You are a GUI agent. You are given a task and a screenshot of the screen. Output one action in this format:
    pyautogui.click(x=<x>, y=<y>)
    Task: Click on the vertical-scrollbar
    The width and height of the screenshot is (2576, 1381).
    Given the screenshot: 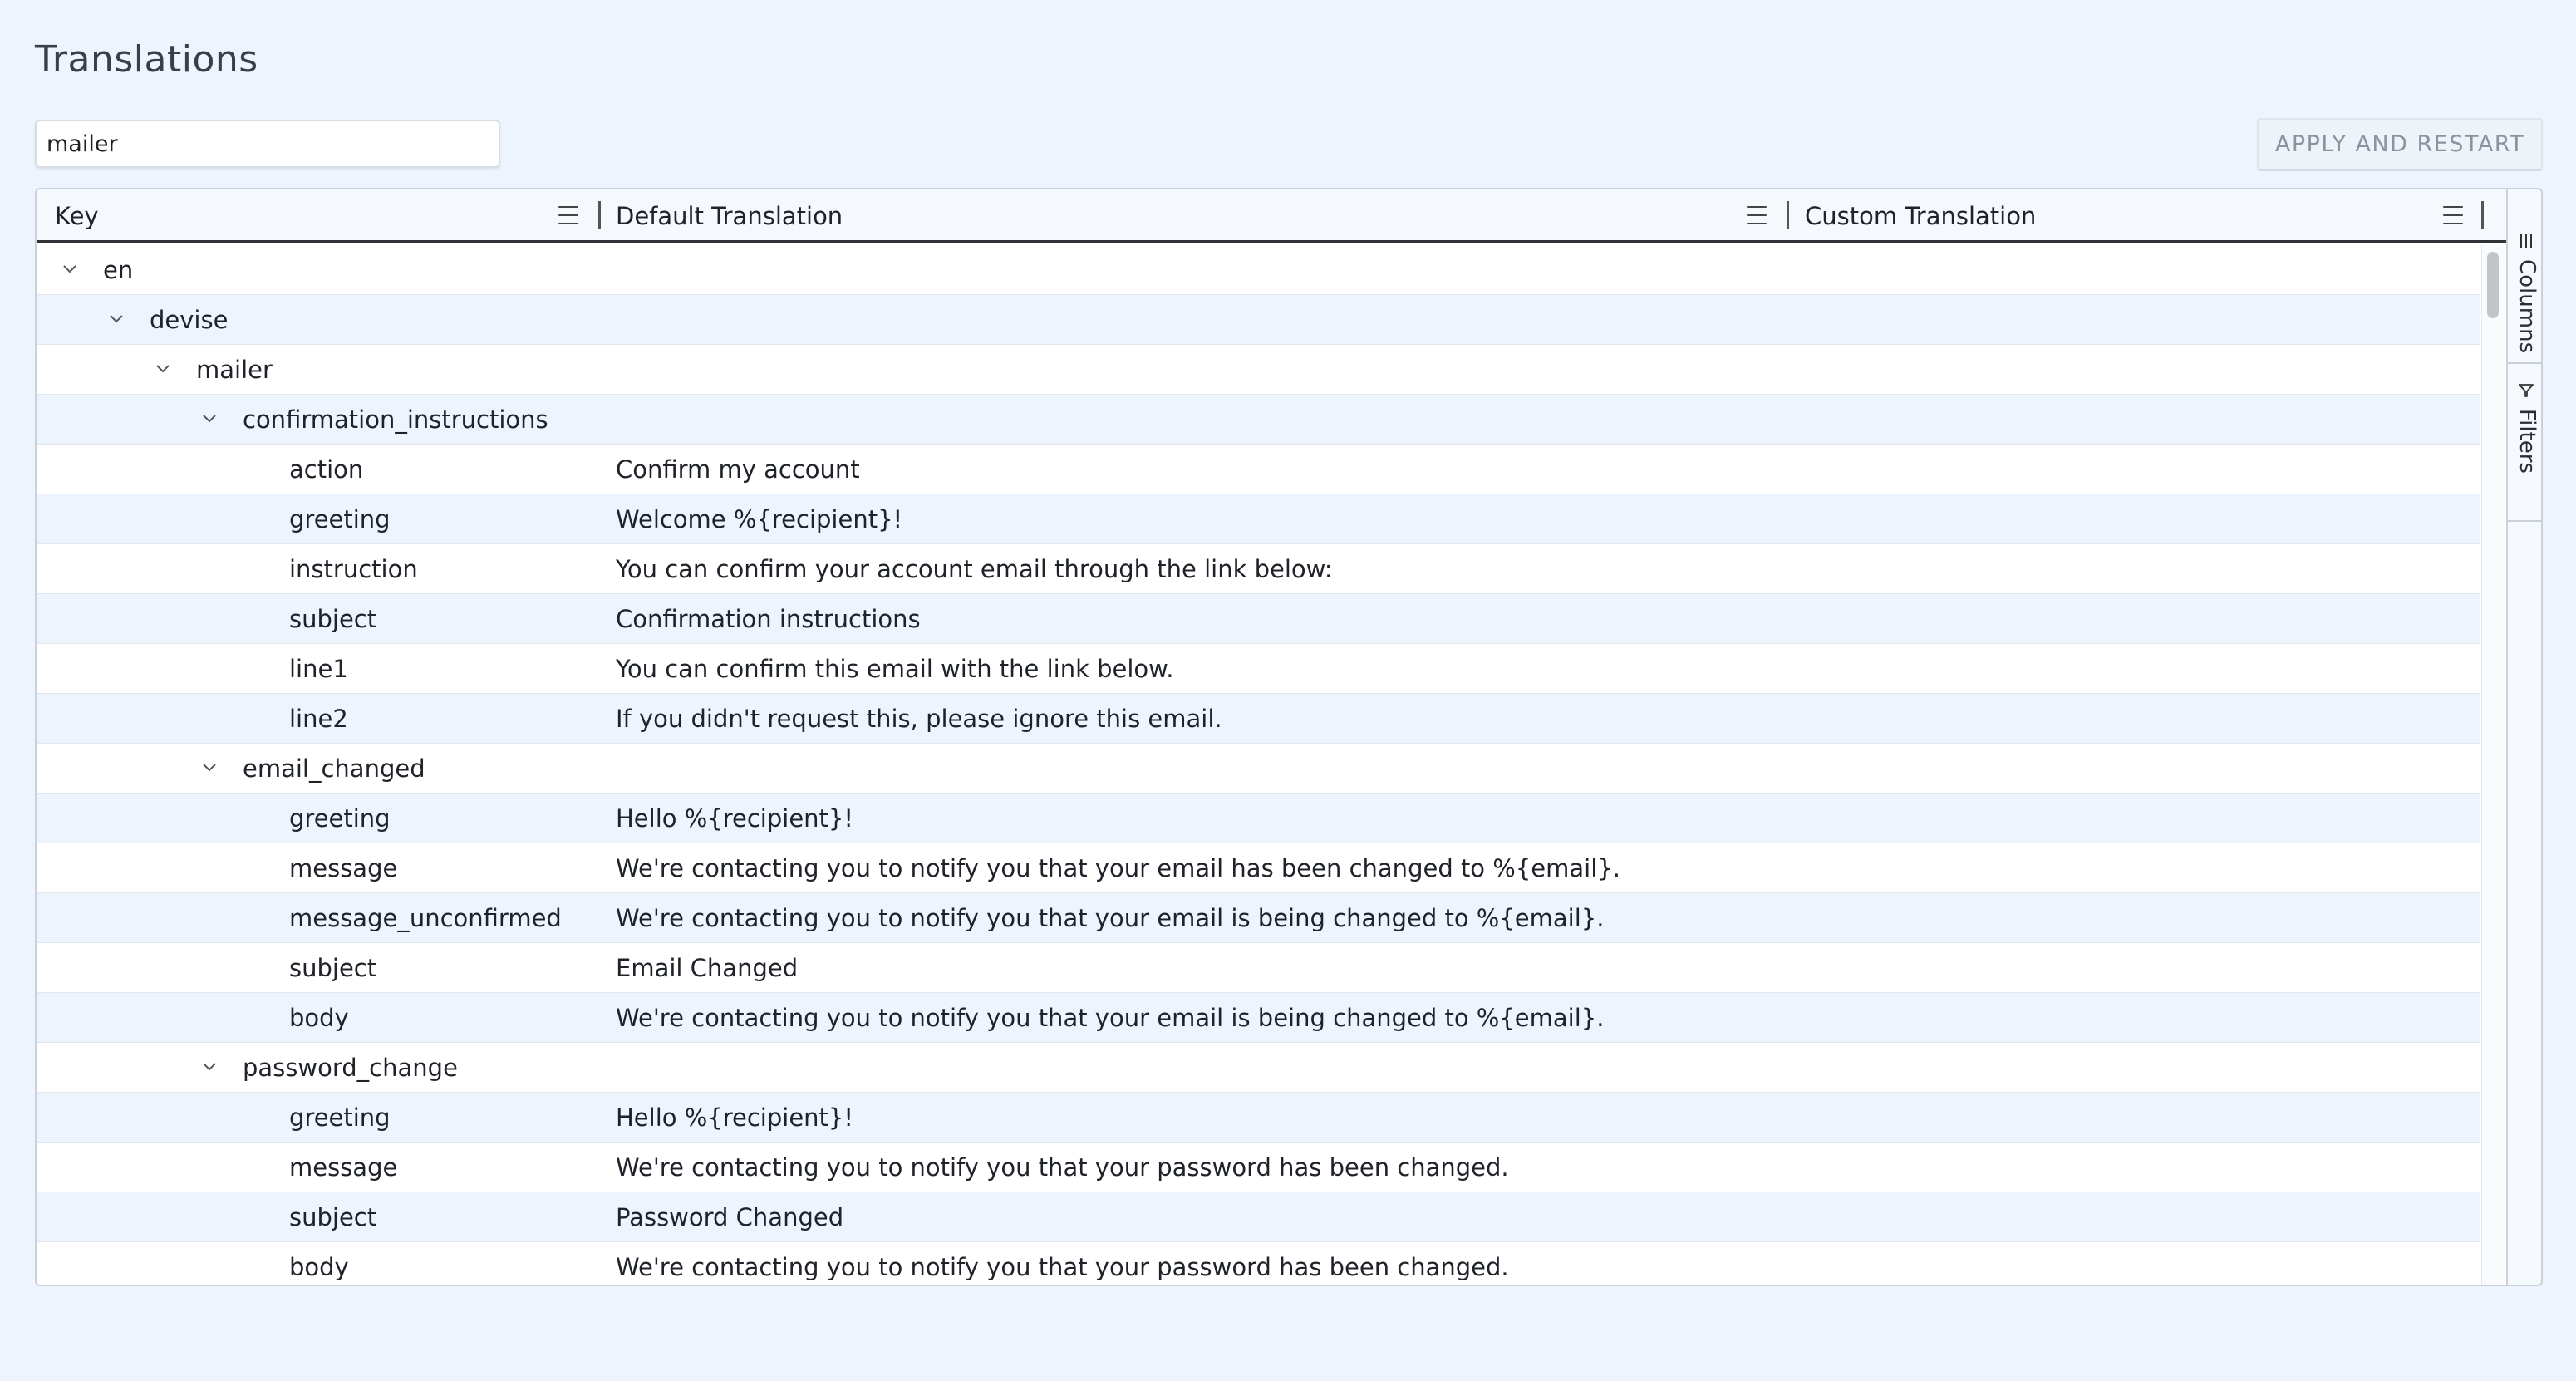 What is the action you would take?
    pyautogui.click(x=2493, y=765)
    